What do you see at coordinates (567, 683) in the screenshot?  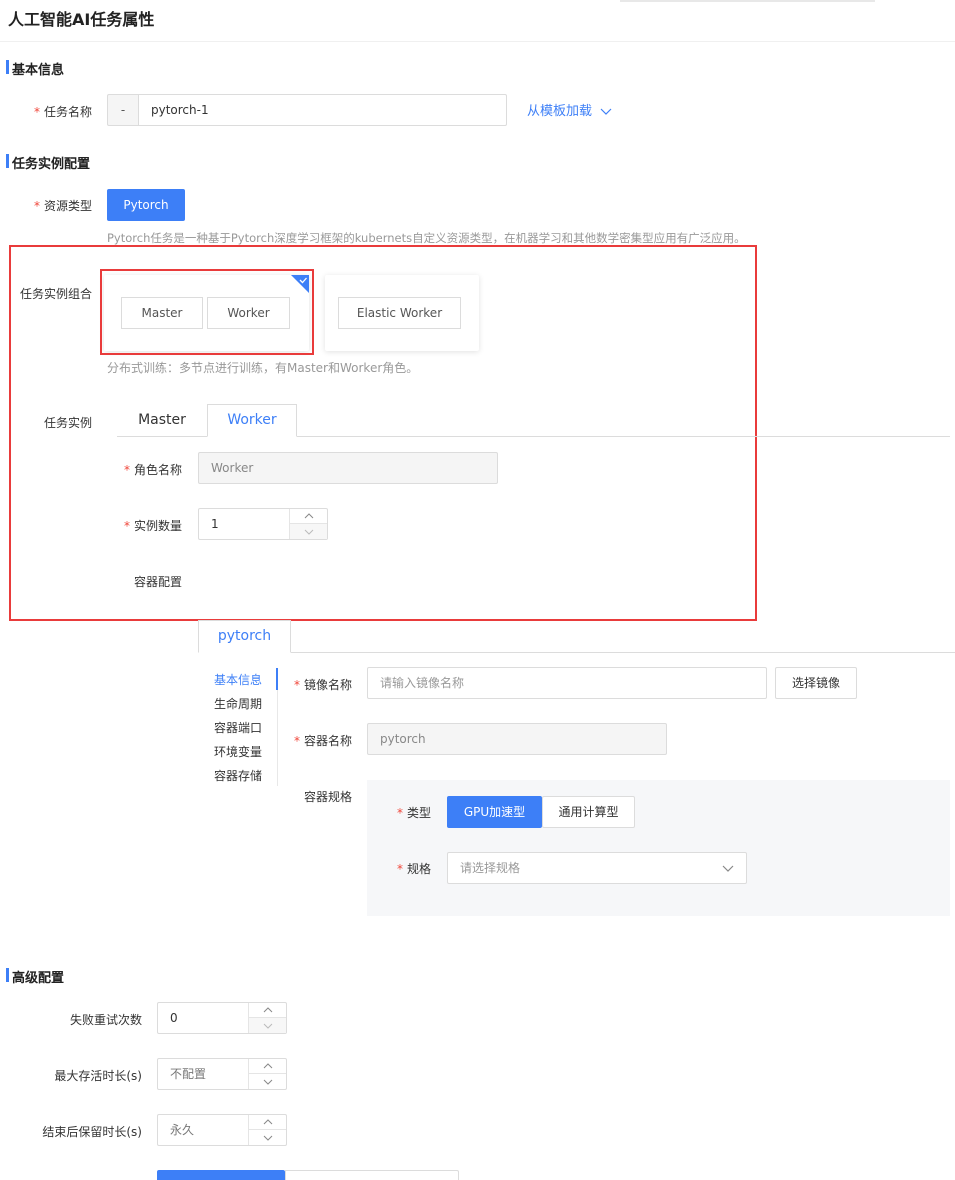 I see `image-name-input: 请输入镜像名称` at bounding box center [567, 683].